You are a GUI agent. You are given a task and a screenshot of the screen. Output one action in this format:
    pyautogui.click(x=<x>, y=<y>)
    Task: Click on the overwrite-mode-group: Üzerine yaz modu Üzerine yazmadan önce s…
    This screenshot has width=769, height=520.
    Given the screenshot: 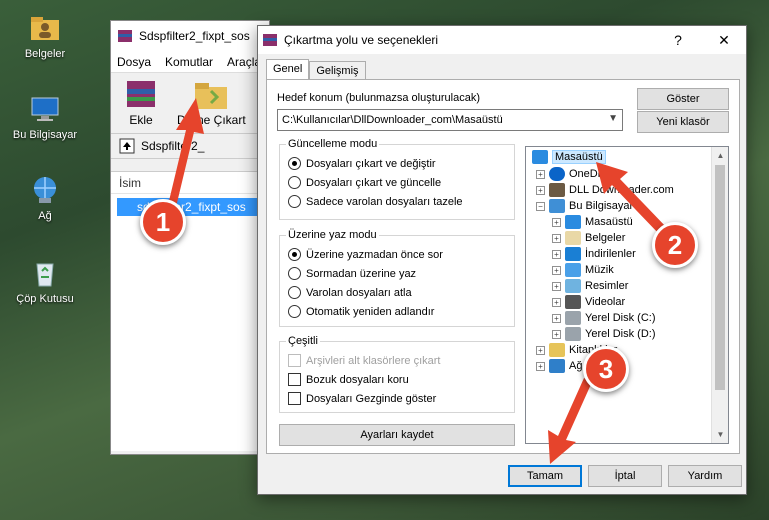 What is the action you would take?
    pyautogui.click(x=397, y=278)
    